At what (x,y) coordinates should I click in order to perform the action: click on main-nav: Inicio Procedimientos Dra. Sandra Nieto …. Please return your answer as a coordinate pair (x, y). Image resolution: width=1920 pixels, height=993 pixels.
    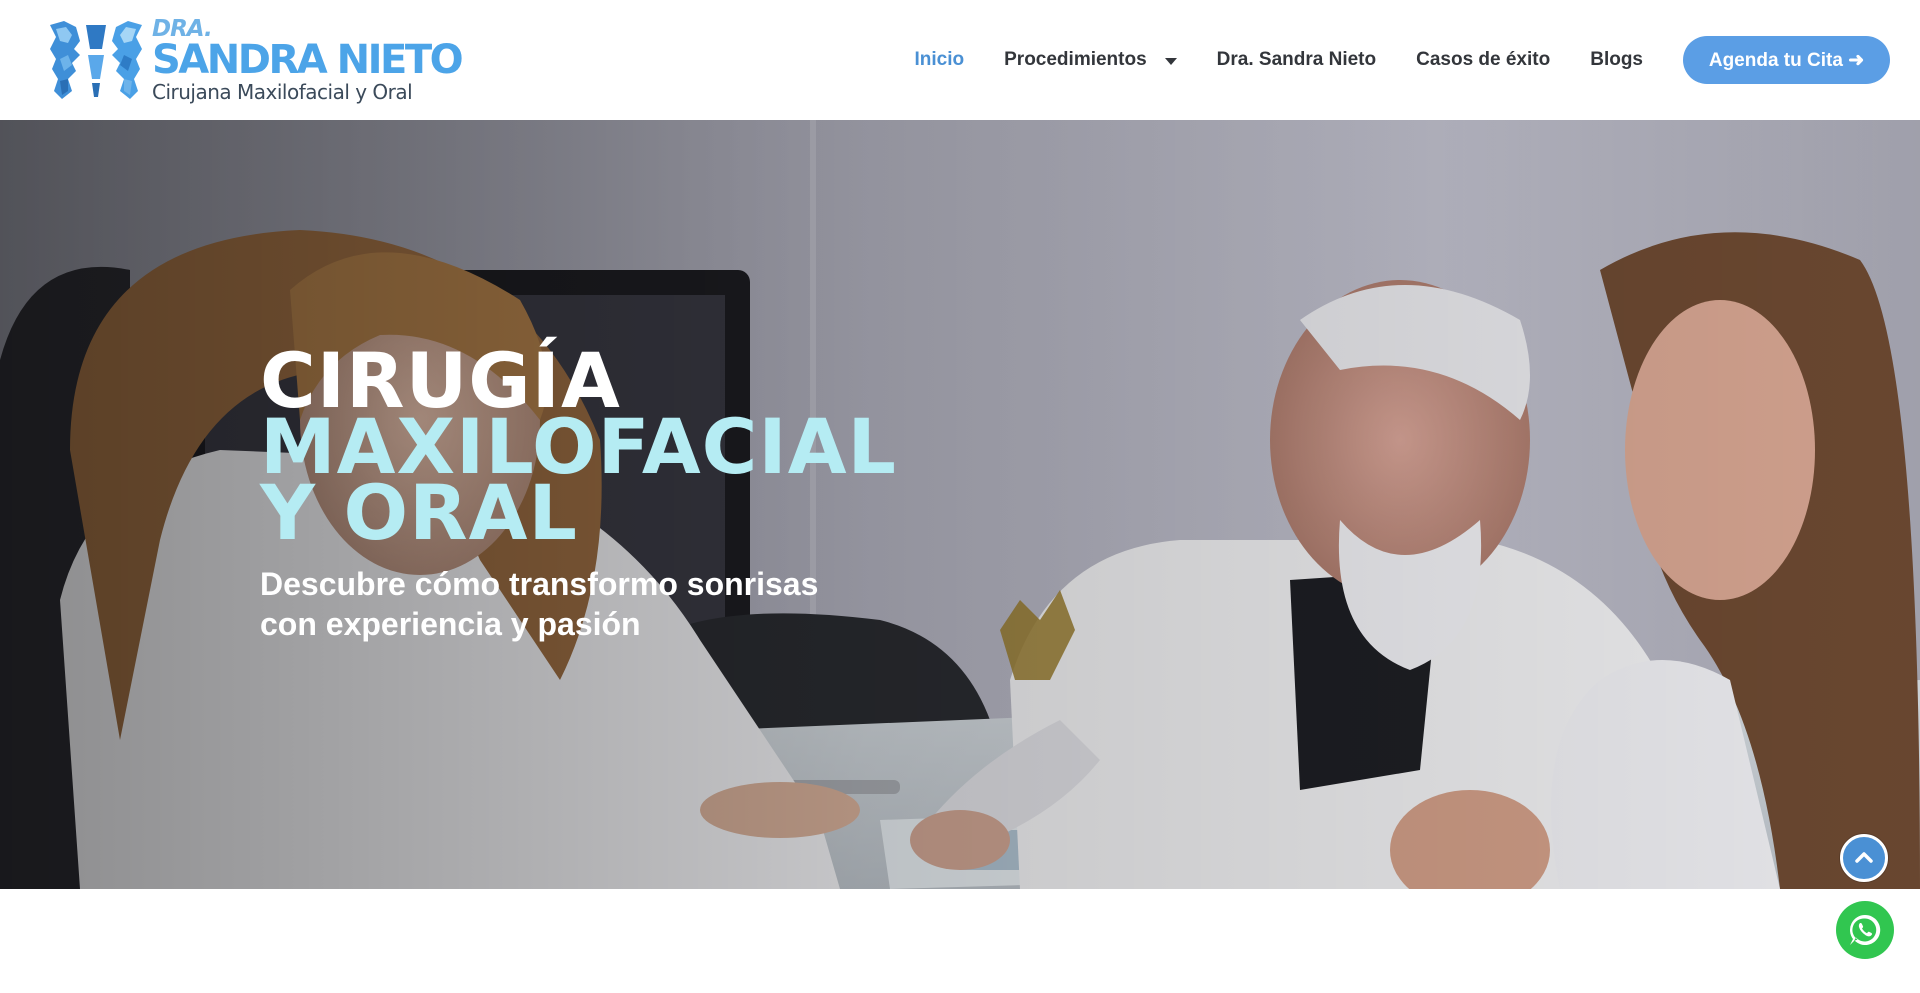
    Looking at the image, I should click on (1382, 60).